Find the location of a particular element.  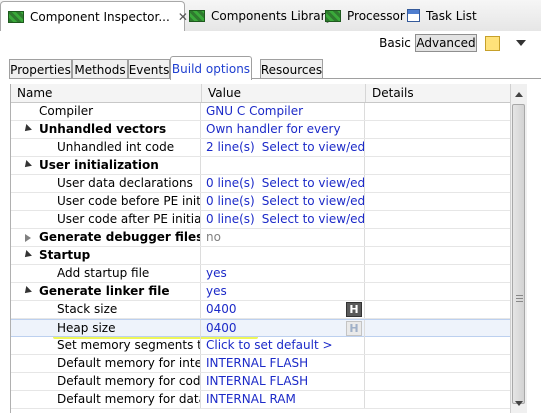

arrow-up-icon is located at coordinates (519, 94).